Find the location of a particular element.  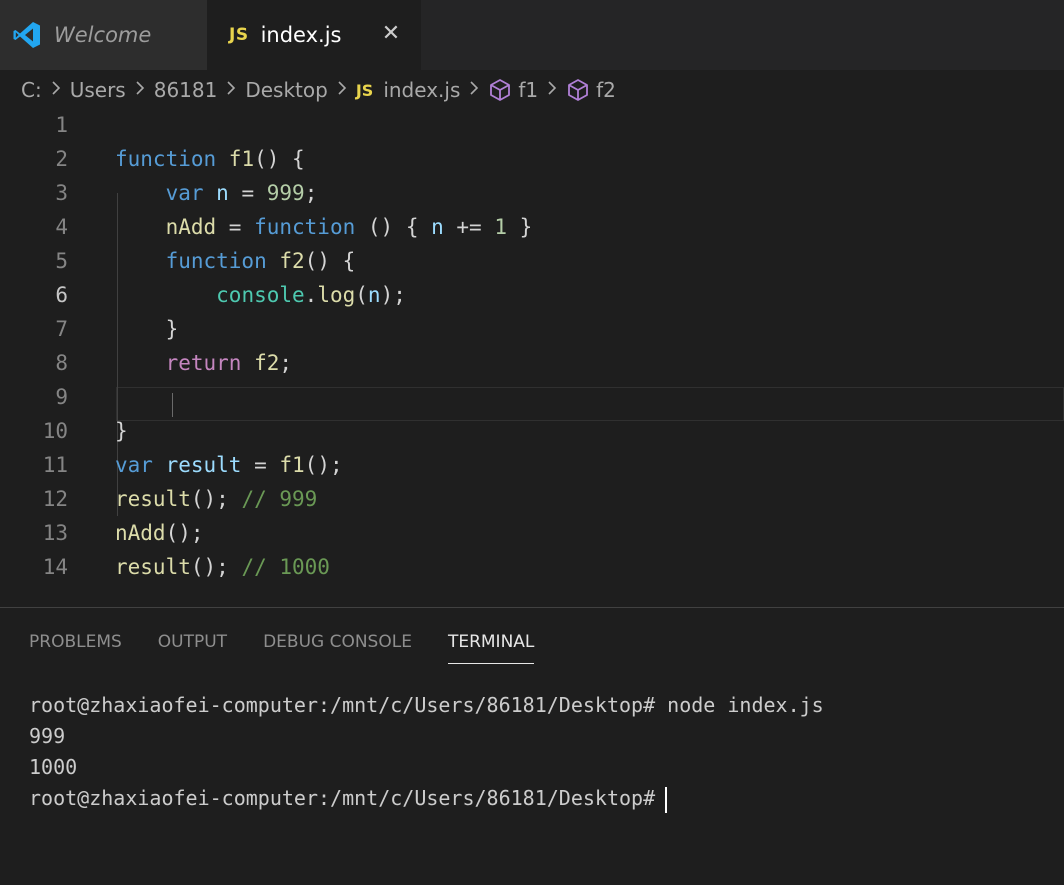

line-number: 1 is located at coordinates (61, 125).